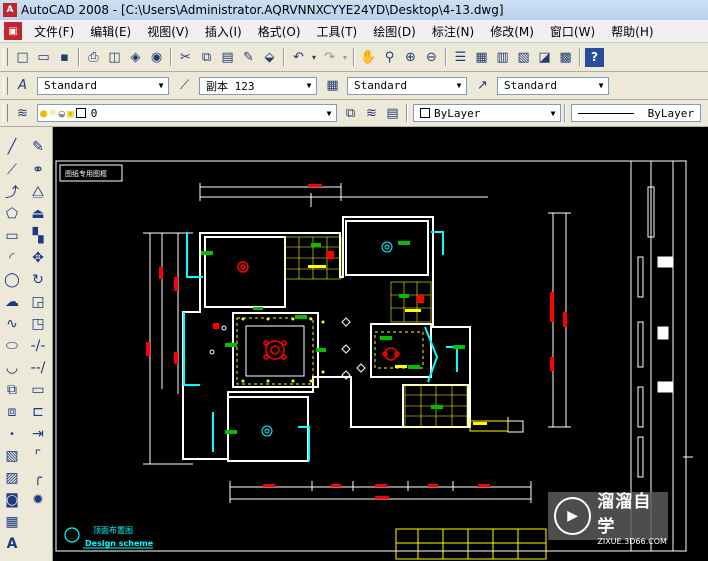 The height and width of the screenshot is (561, 708). What do you see at coordinates (54, 31) in the screenshot?
I see `menu-file: 文件(F)` at bounding box center [54, 31].